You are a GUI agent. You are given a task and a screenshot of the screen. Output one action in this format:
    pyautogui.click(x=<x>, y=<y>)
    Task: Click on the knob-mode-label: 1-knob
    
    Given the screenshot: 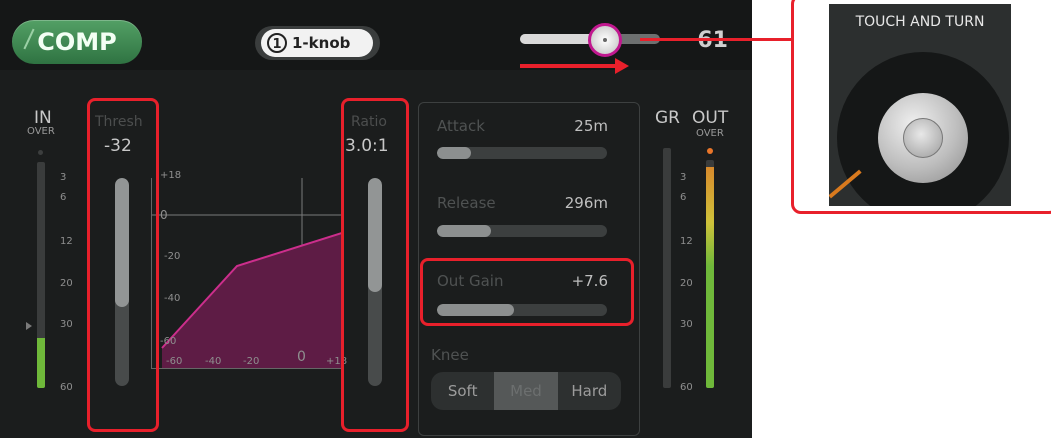 What is the action you would take?
    pyautogui.click(x=321, y=43)
    